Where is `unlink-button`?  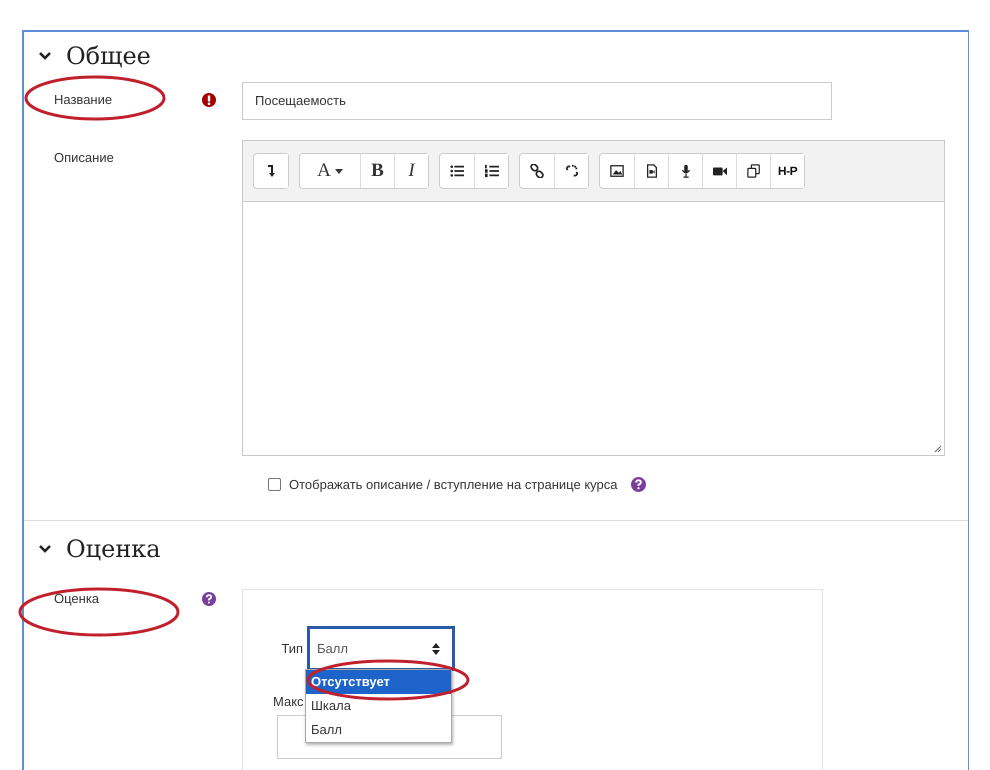 unlink-button is located at coordinates (571, 171).